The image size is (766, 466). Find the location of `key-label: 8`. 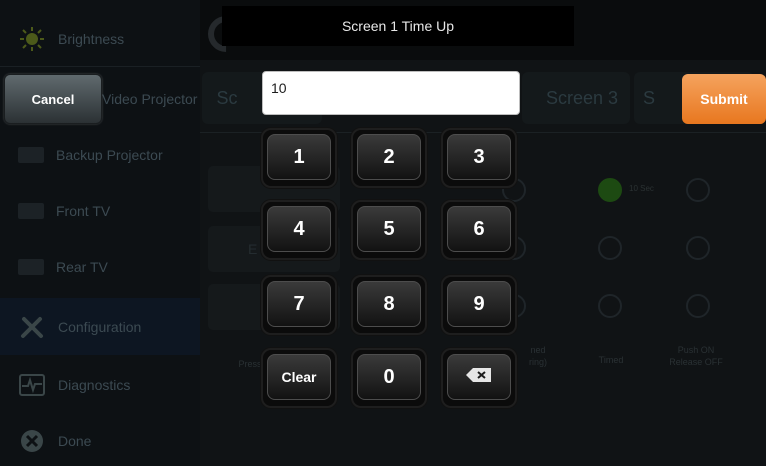

key-label: 8 is located at coordinates (389, 304).